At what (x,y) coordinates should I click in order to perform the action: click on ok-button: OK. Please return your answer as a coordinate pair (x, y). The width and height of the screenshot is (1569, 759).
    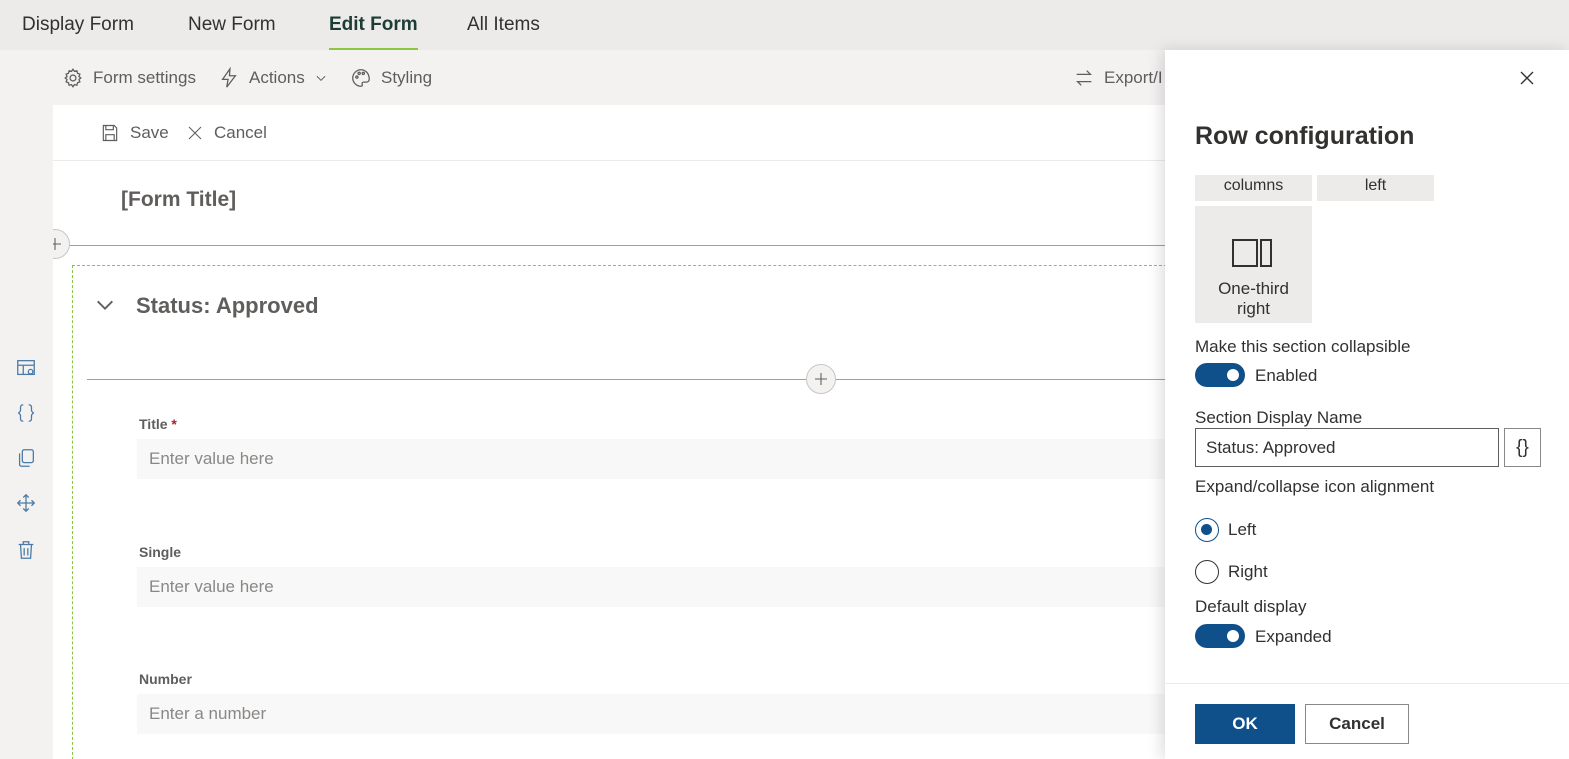
    Looking at the image, I should click on (1245, 724).